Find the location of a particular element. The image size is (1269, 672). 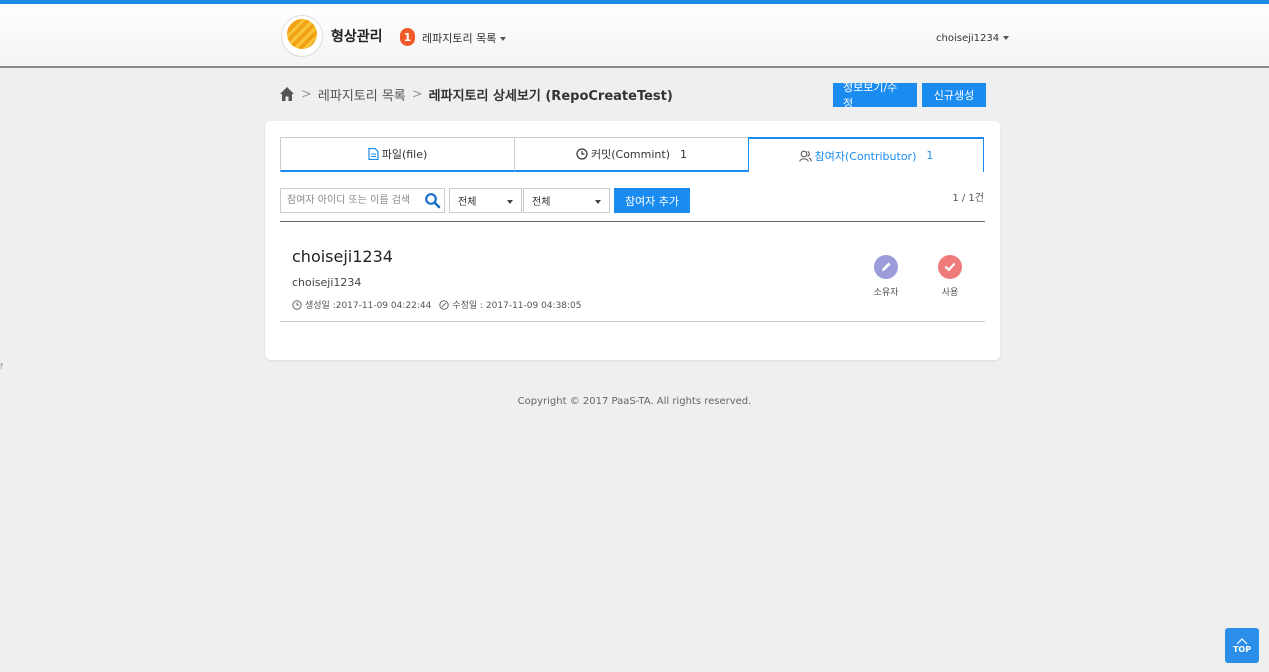

created-date: 생성일 :2017-11-09 04:22:44 is located at coordinates (368, 306).